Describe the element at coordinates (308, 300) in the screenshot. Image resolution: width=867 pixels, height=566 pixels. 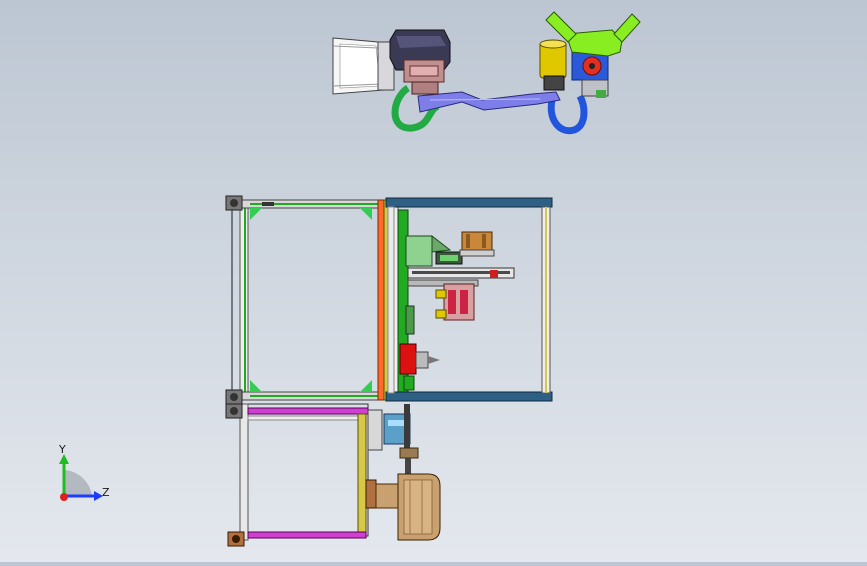
I see `left-bay-outline` at that location.